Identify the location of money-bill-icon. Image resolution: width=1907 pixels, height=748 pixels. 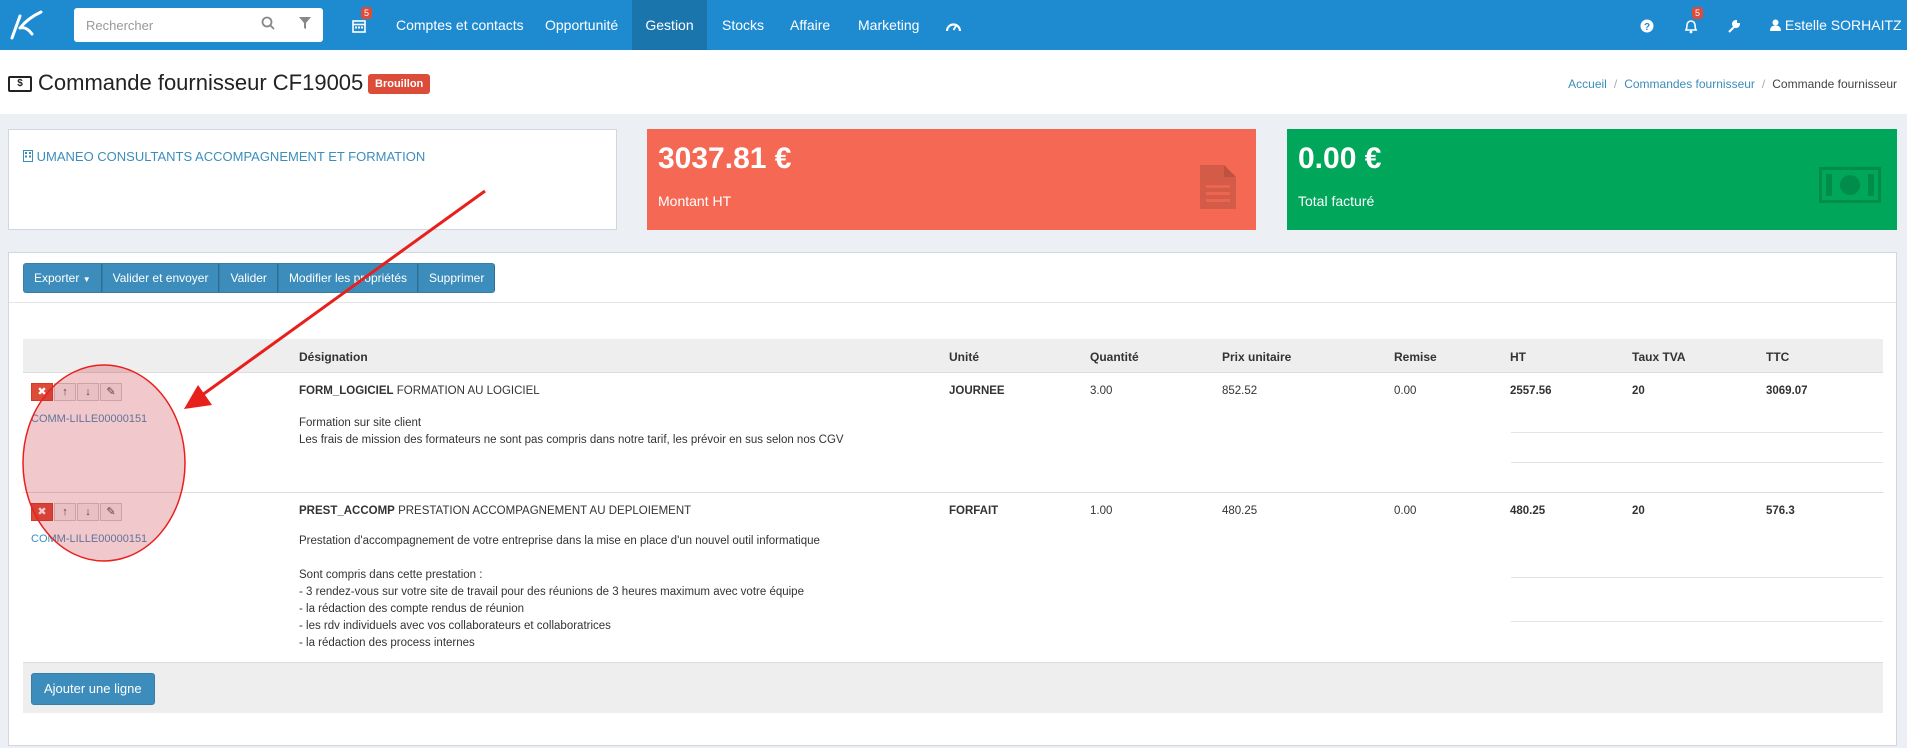
(1850, 185).